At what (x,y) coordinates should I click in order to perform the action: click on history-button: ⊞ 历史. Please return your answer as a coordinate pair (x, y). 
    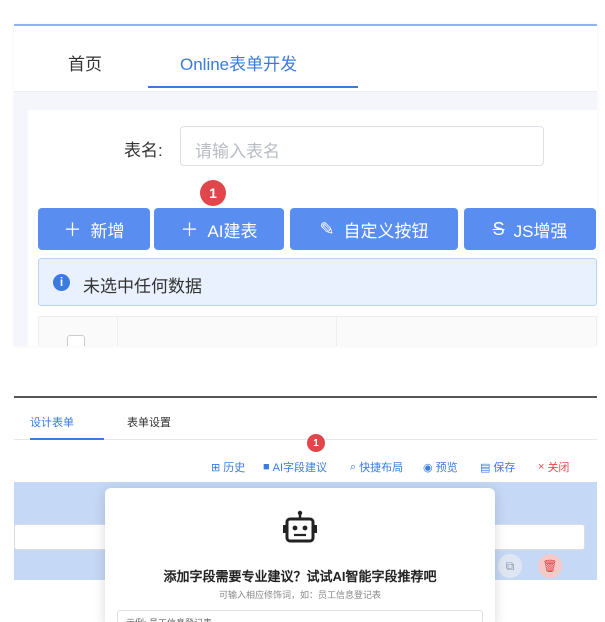
    Looking at the image, I should click on (228, 467).